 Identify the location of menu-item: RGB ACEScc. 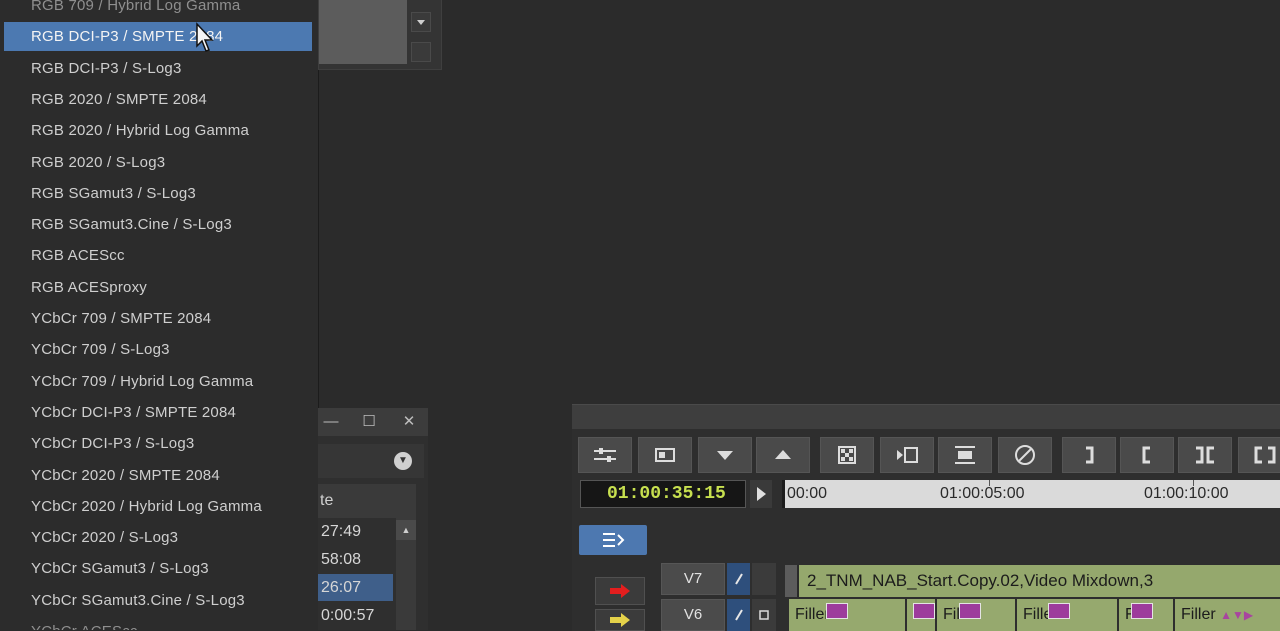
(158, 255).